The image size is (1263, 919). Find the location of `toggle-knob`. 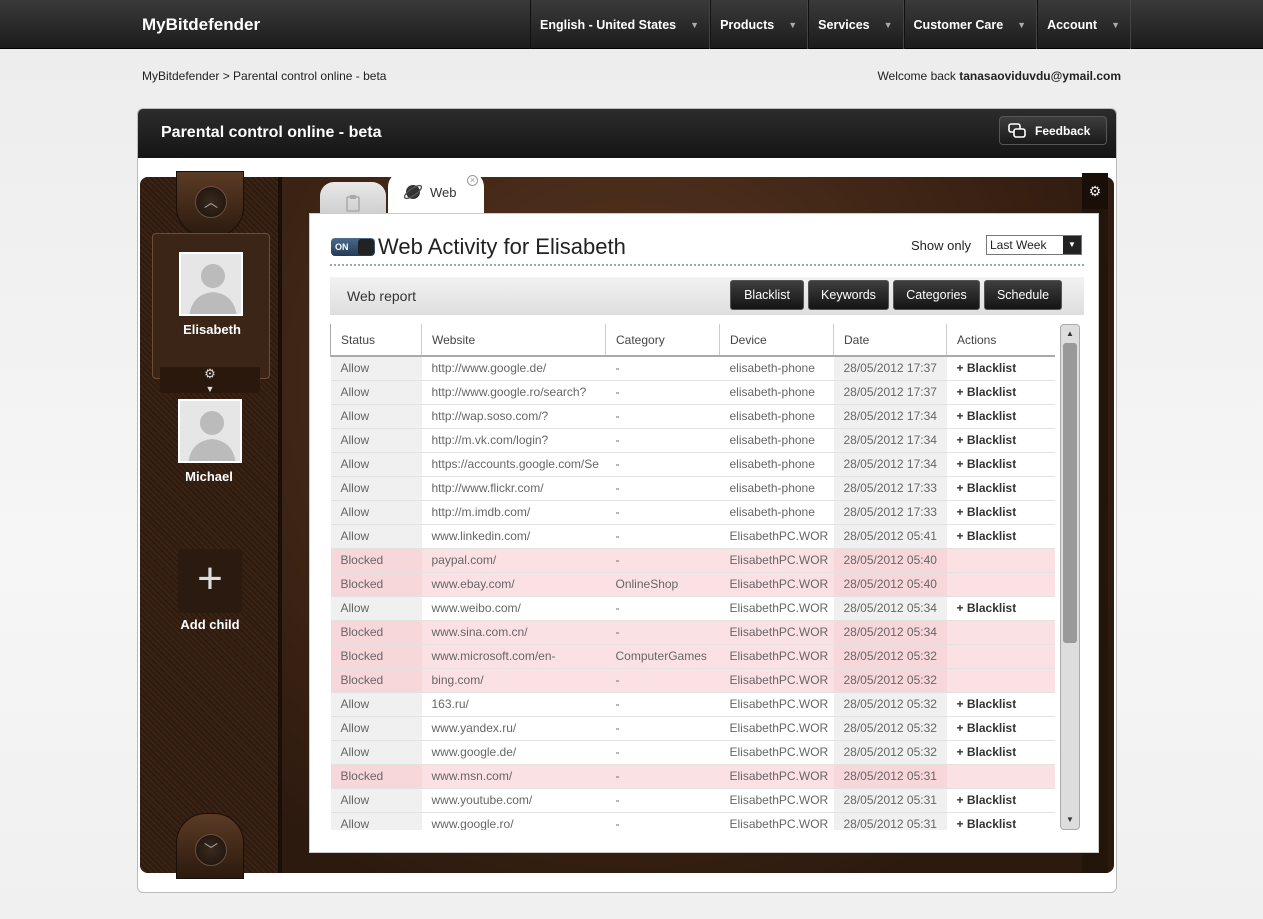

toggle-knob is located at coordinates (366, 247).